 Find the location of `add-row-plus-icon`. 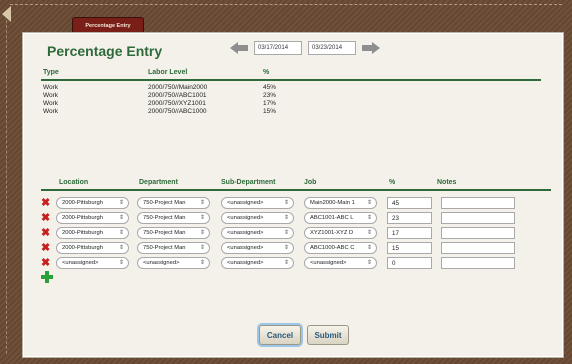

add-row-plus-icon is located at coordinates (47, 277).